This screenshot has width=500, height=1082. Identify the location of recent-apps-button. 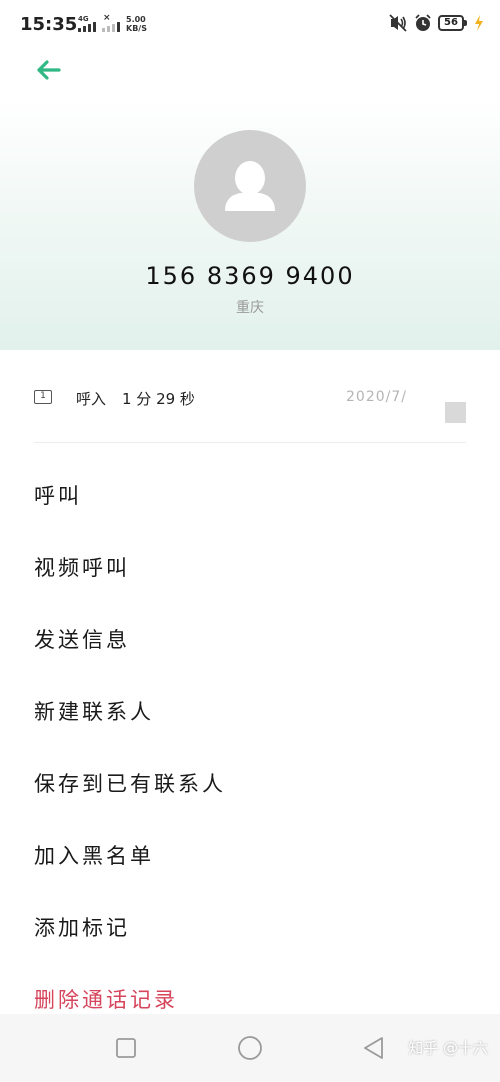
(126, 1048).